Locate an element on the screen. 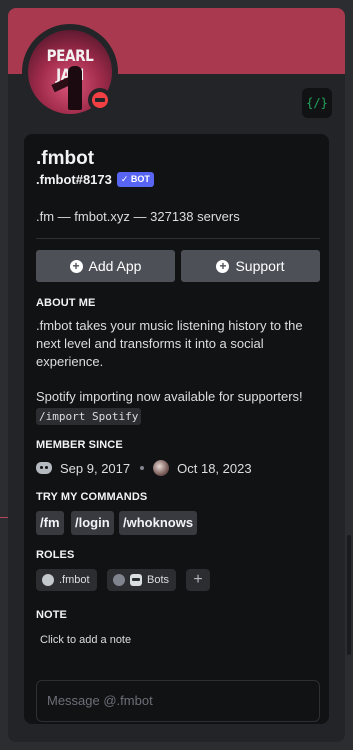  role-bots: Bots is located at coordinates (142, 580).